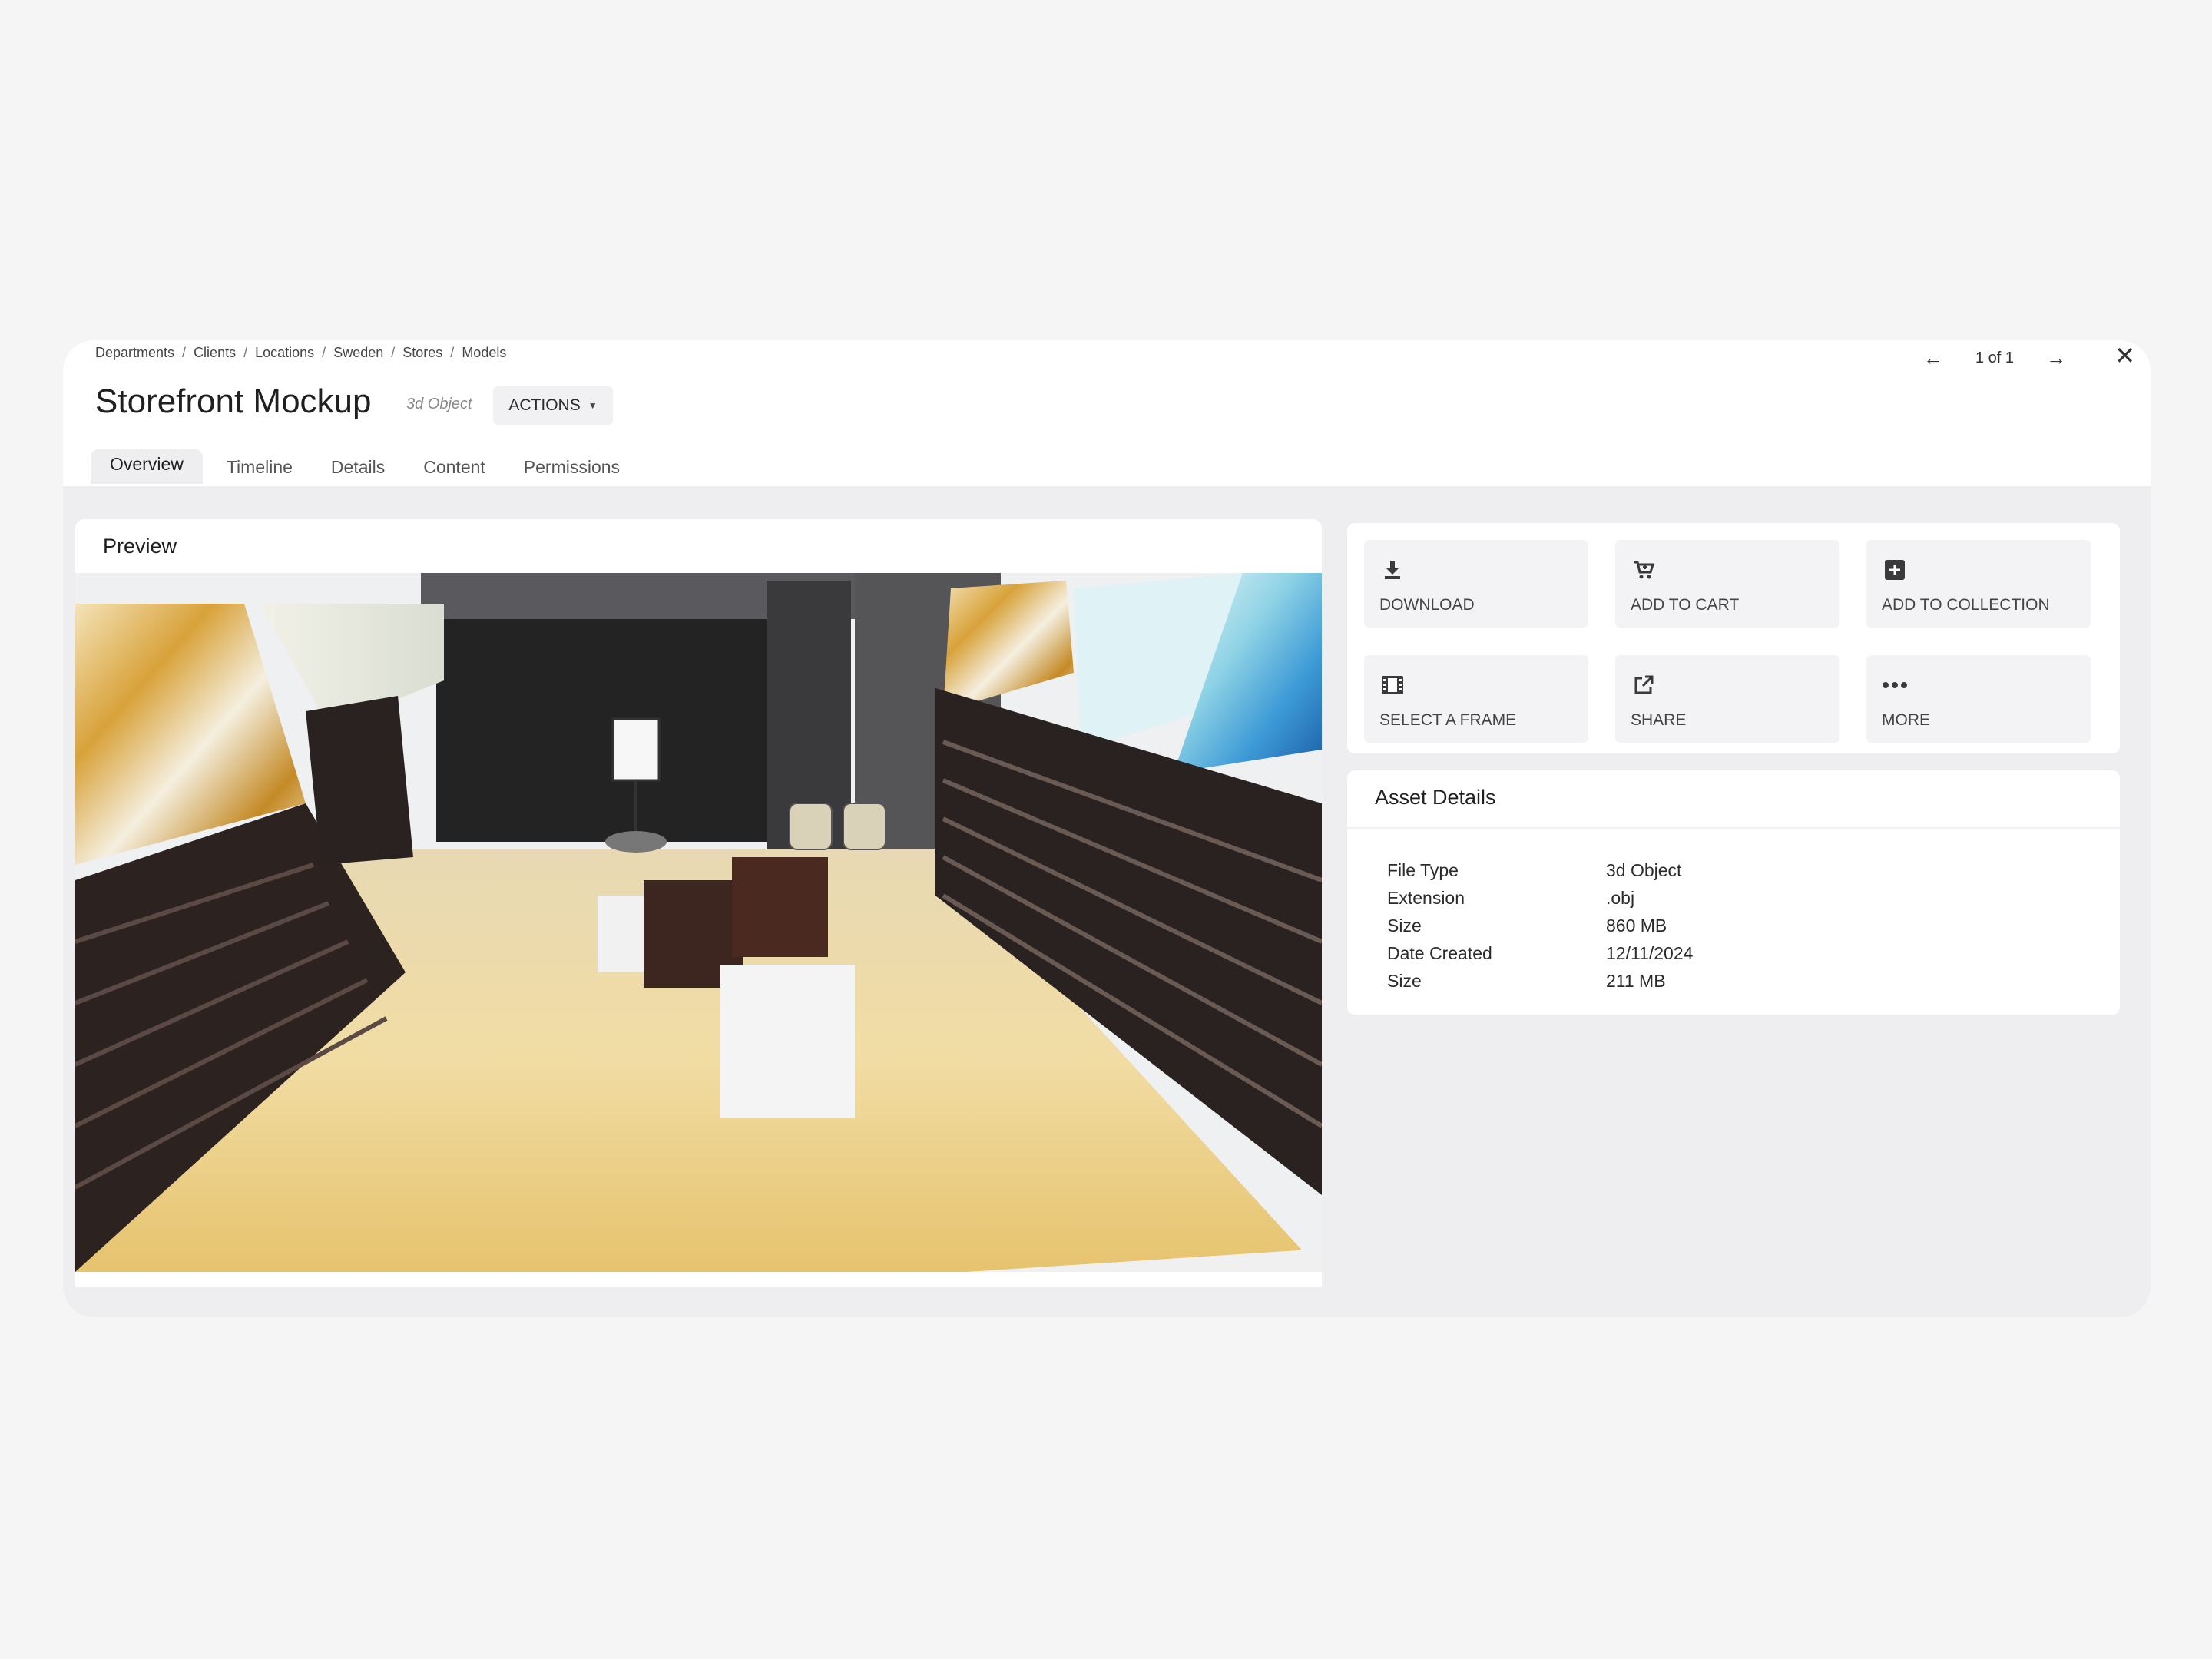  Describe the element at coordinates (1644, 570) in the screenshot. I see `cart-icon` at that location.